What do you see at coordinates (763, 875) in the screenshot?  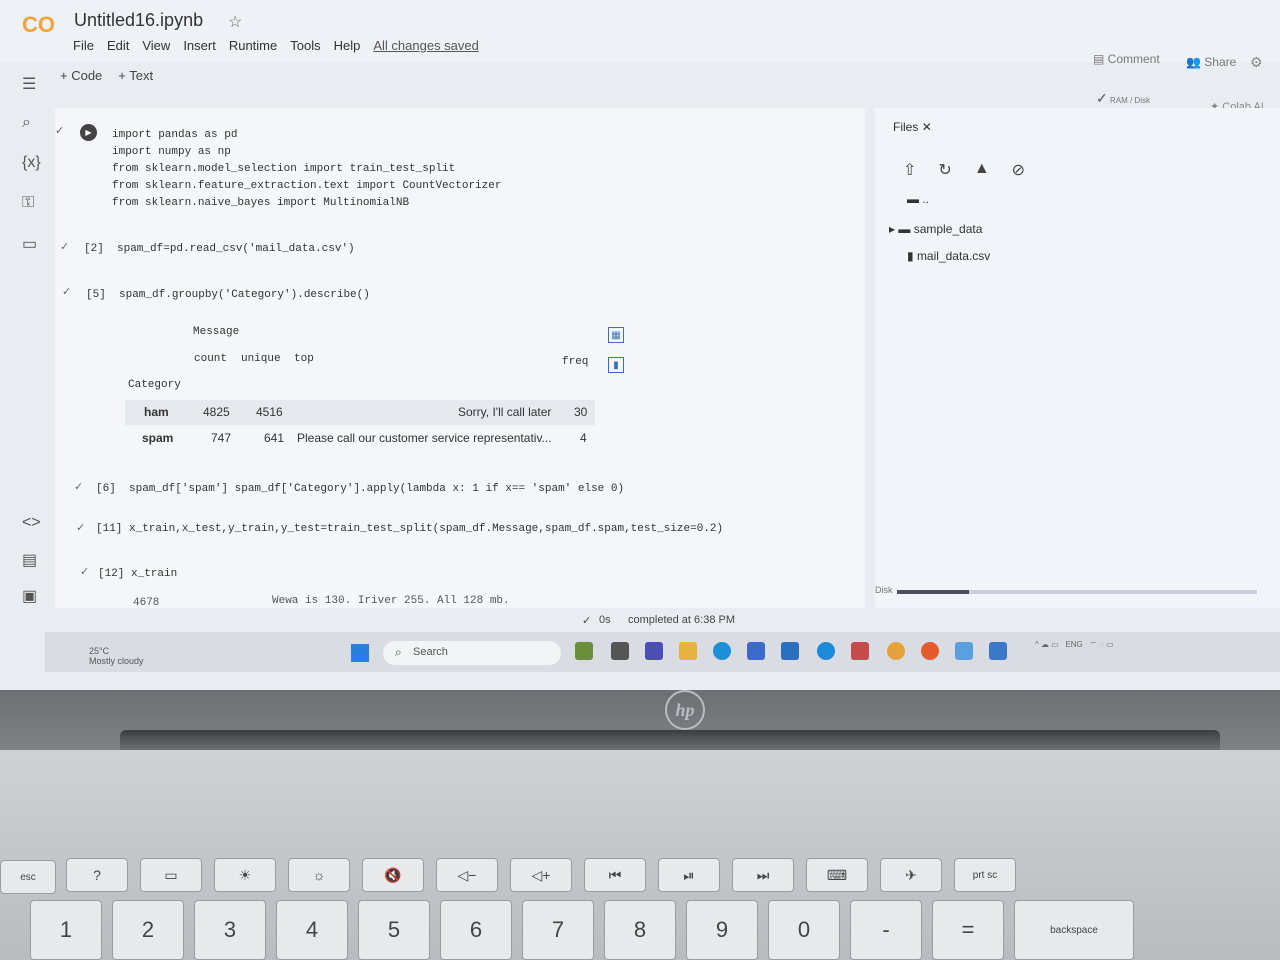 I see `key-fn: ⏭` at bounding box center [763, 875].